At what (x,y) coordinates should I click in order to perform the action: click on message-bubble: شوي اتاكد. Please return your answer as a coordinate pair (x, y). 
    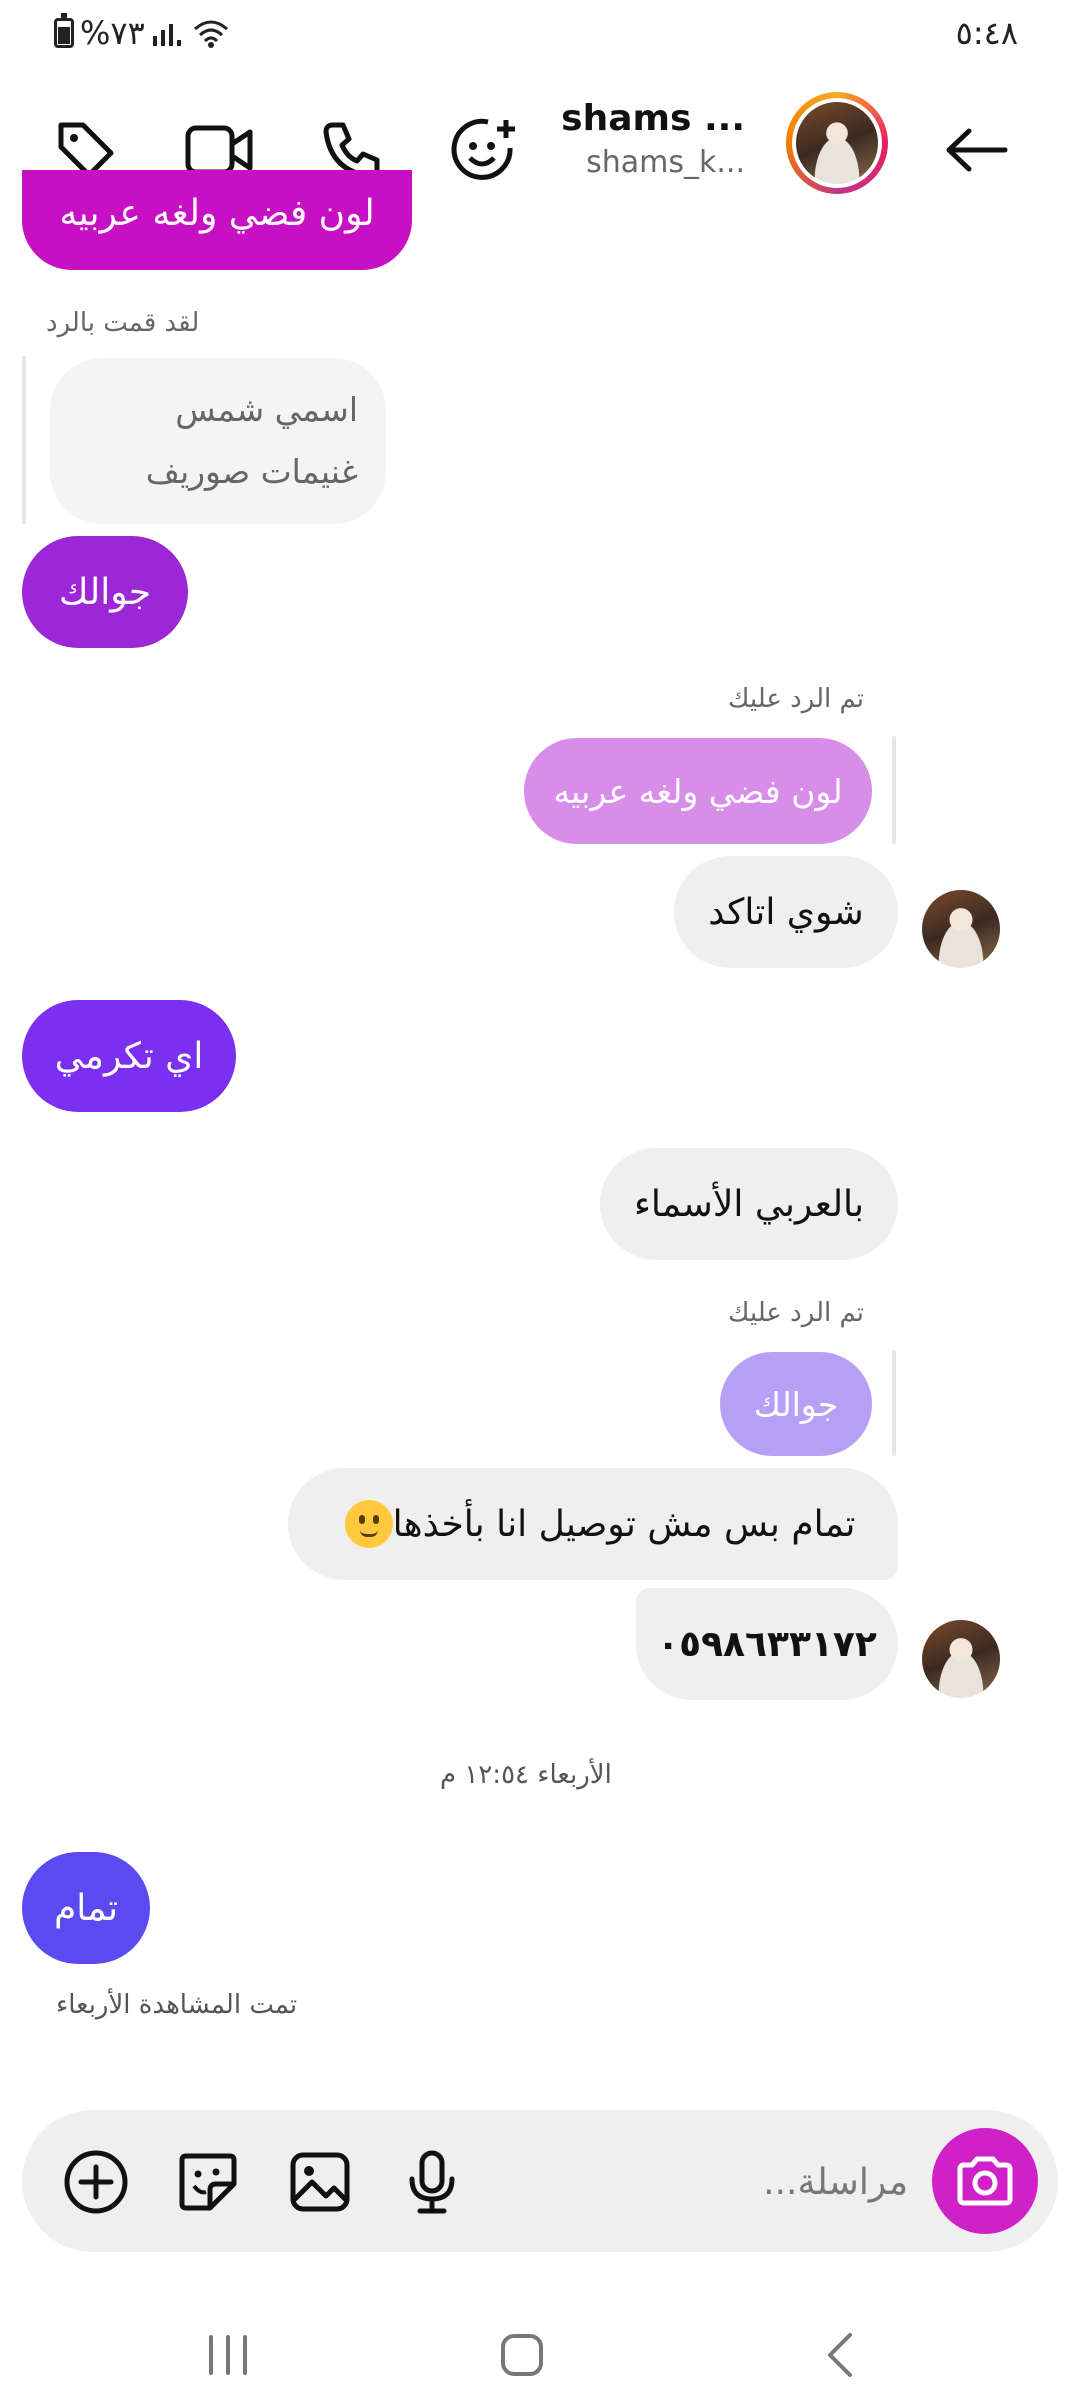
    Looking at the image, I should click on (786, 912).